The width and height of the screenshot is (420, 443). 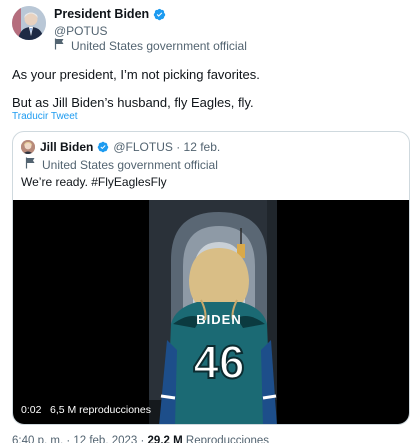 I want to click on quoted-government-label: United States government official, so click(x=130, y=165).